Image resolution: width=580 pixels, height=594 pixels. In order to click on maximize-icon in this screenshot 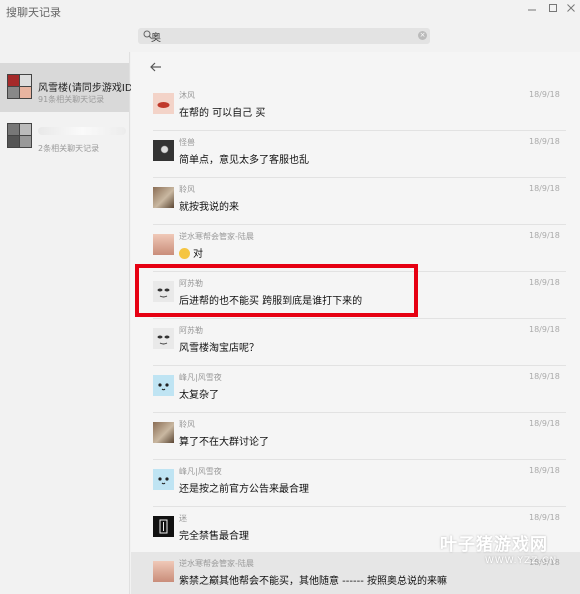, I will do `click(553, 10)`.